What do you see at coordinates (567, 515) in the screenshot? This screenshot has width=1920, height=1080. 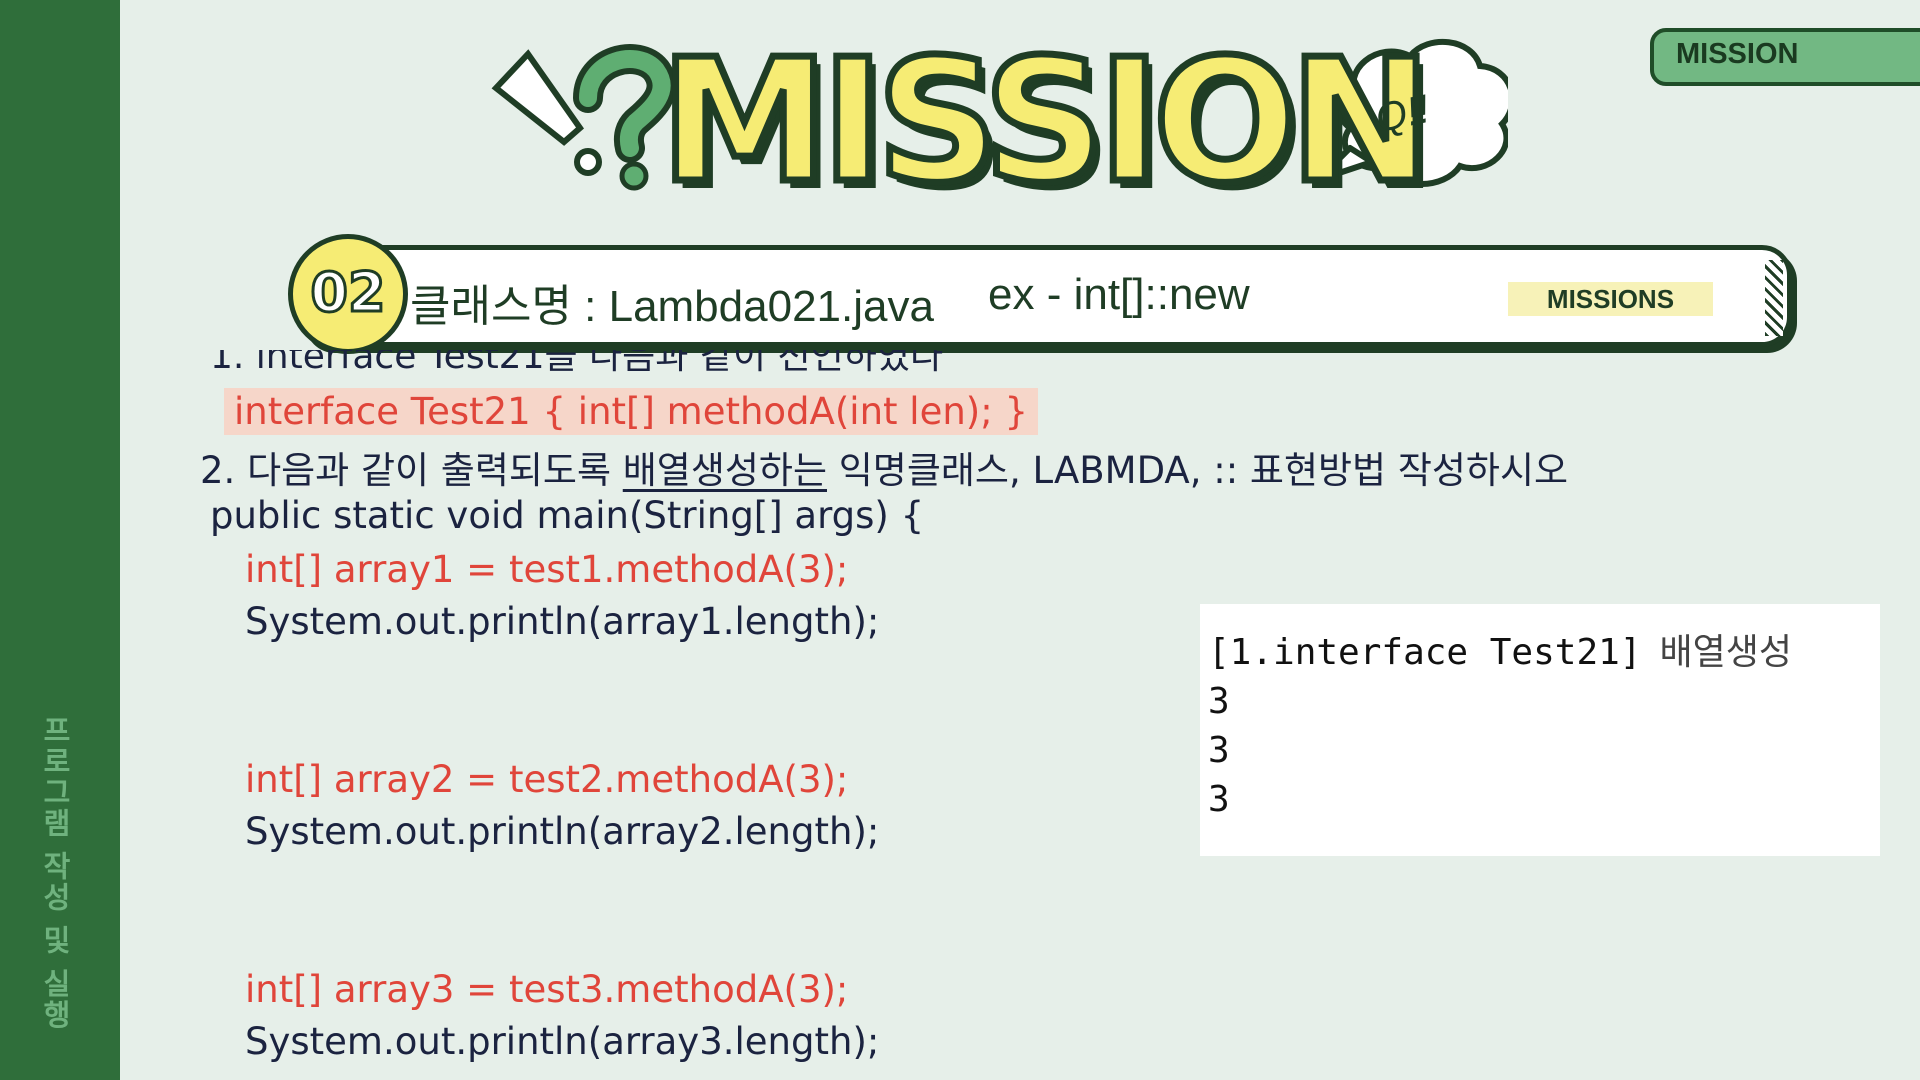 I see `main-signature: public static void main(String[] args) {` at bounding box center [567, 515].